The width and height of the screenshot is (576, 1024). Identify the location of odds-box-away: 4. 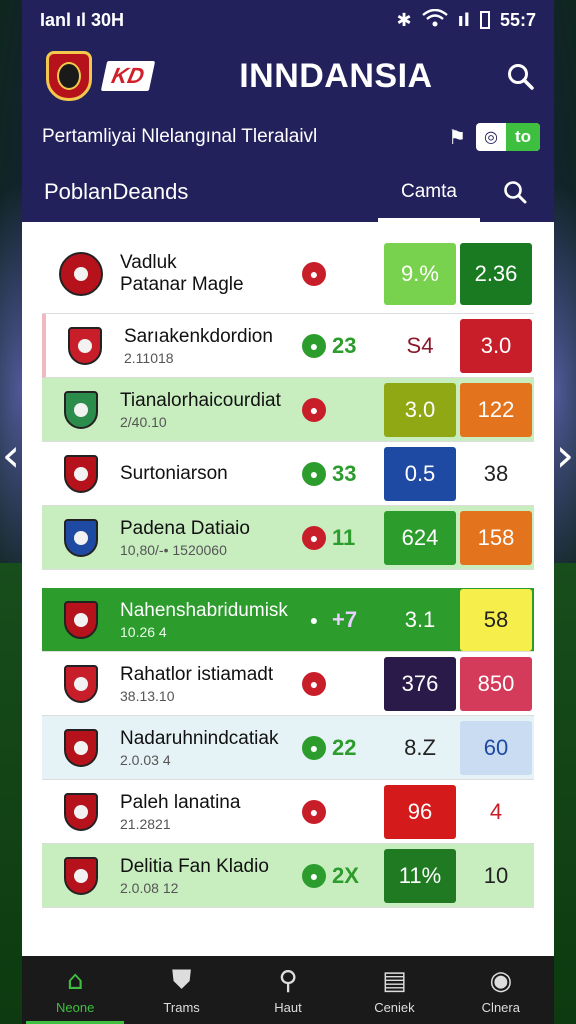
(496, 812).